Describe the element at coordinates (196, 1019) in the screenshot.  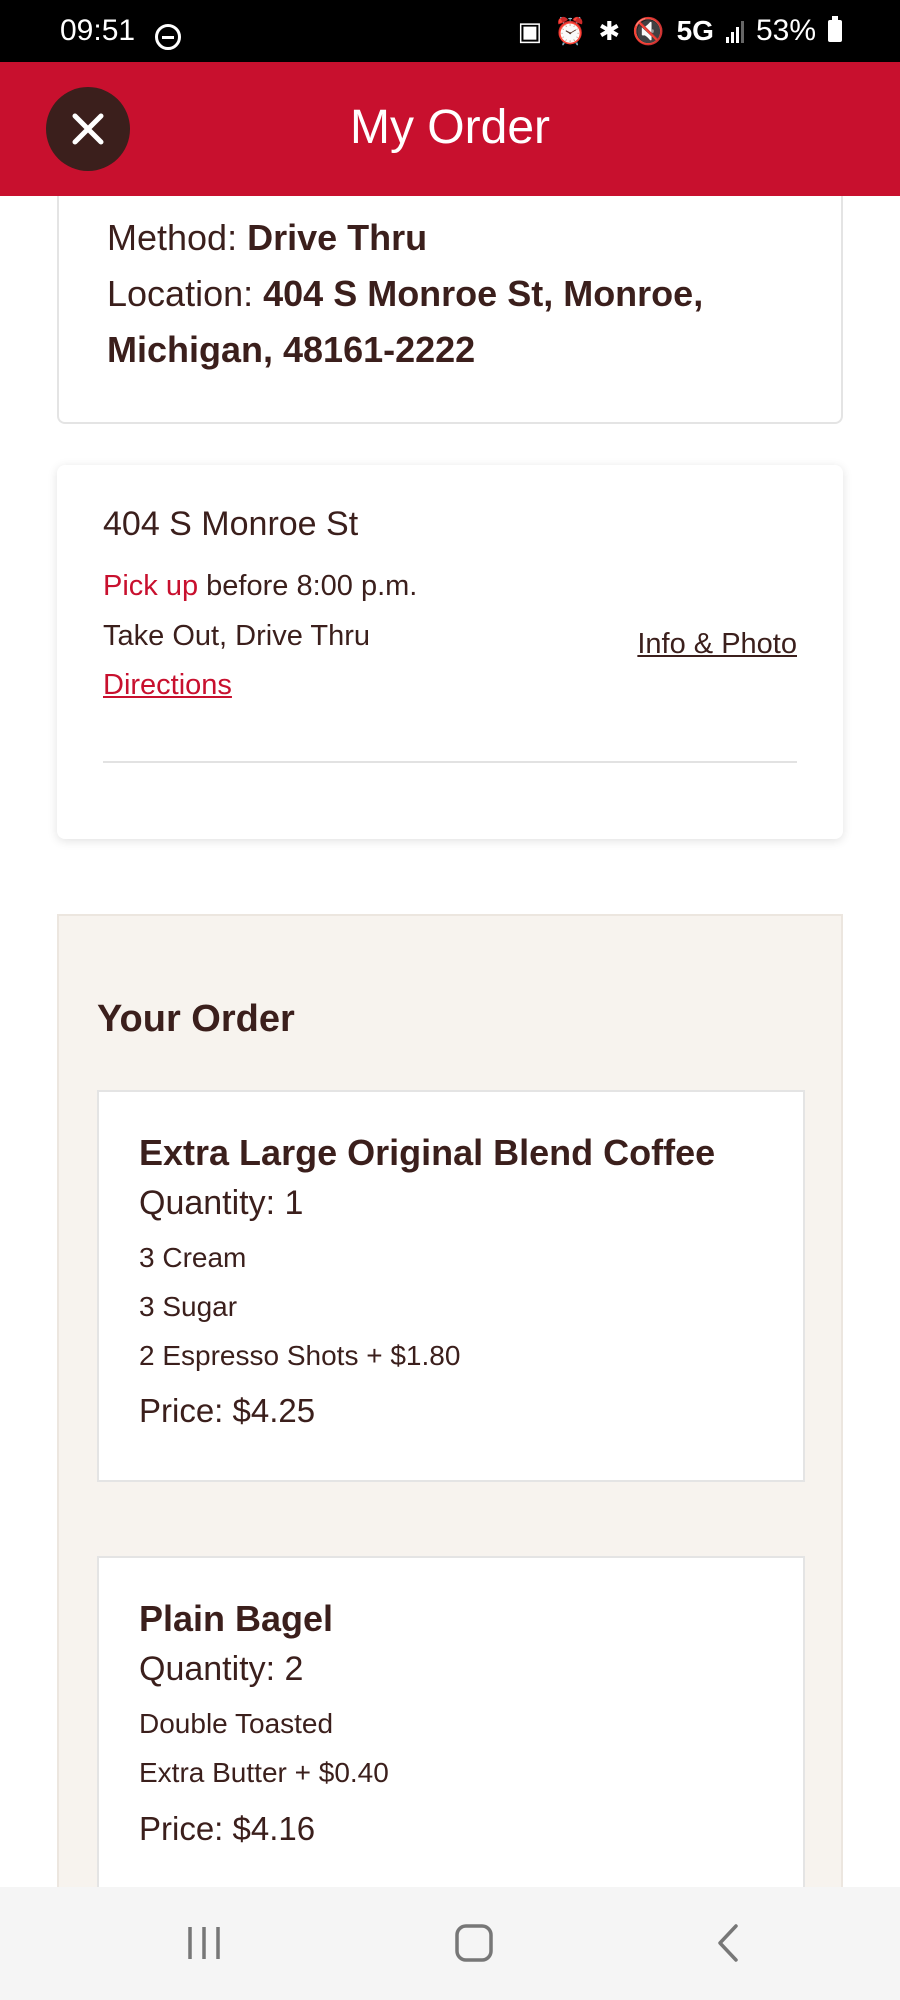
I see `your-order-heading: Your Order` at that location.